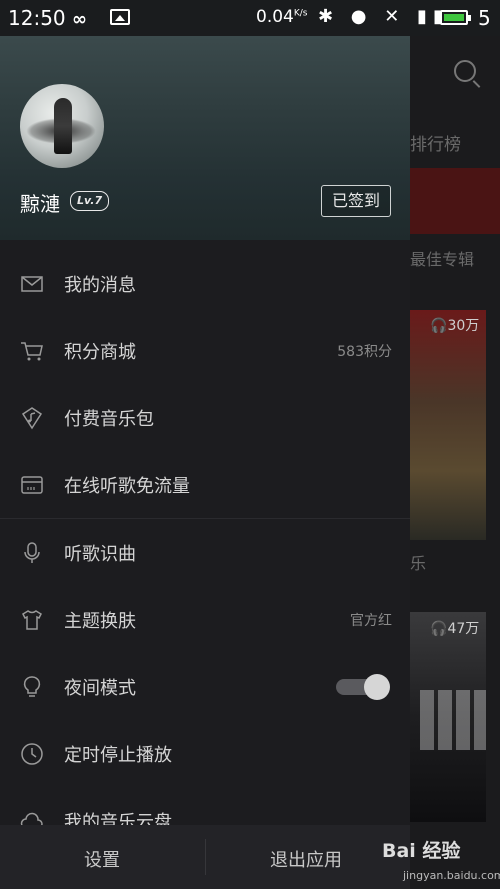  Describe the element at coordinates (32, 485) in the screenshot. I see `sim-card-icon` at that location.